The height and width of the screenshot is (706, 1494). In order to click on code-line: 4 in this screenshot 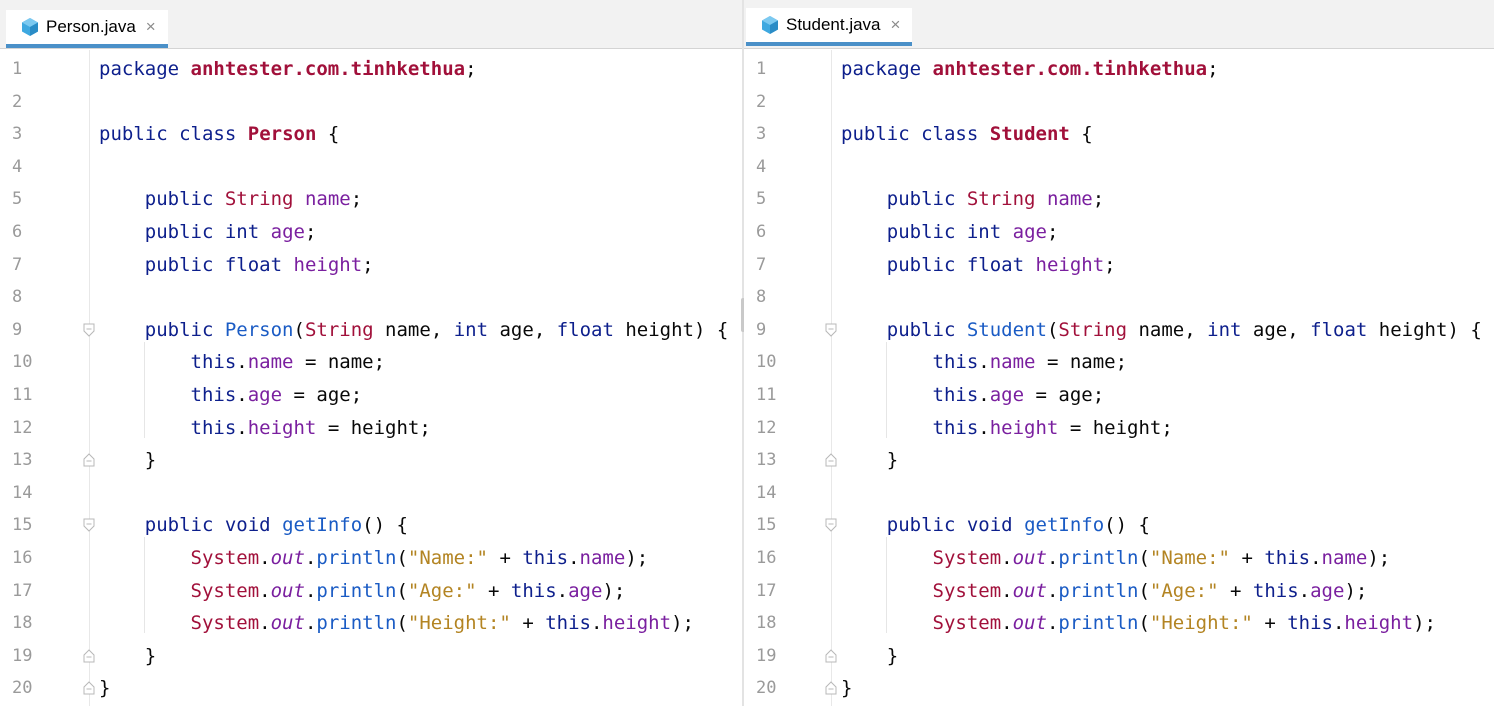, I will do `click(1119, 167)`.